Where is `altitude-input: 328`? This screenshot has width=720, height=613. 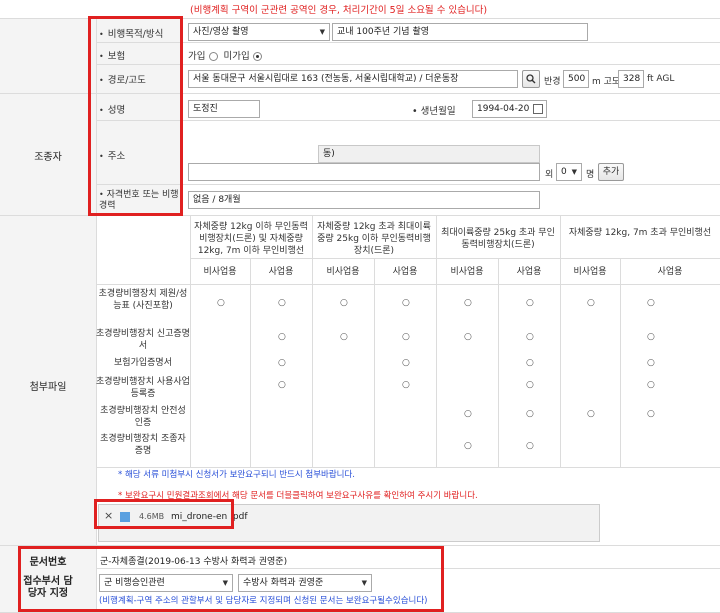 altitude-input: 328 is located at coordinates (631, 79).